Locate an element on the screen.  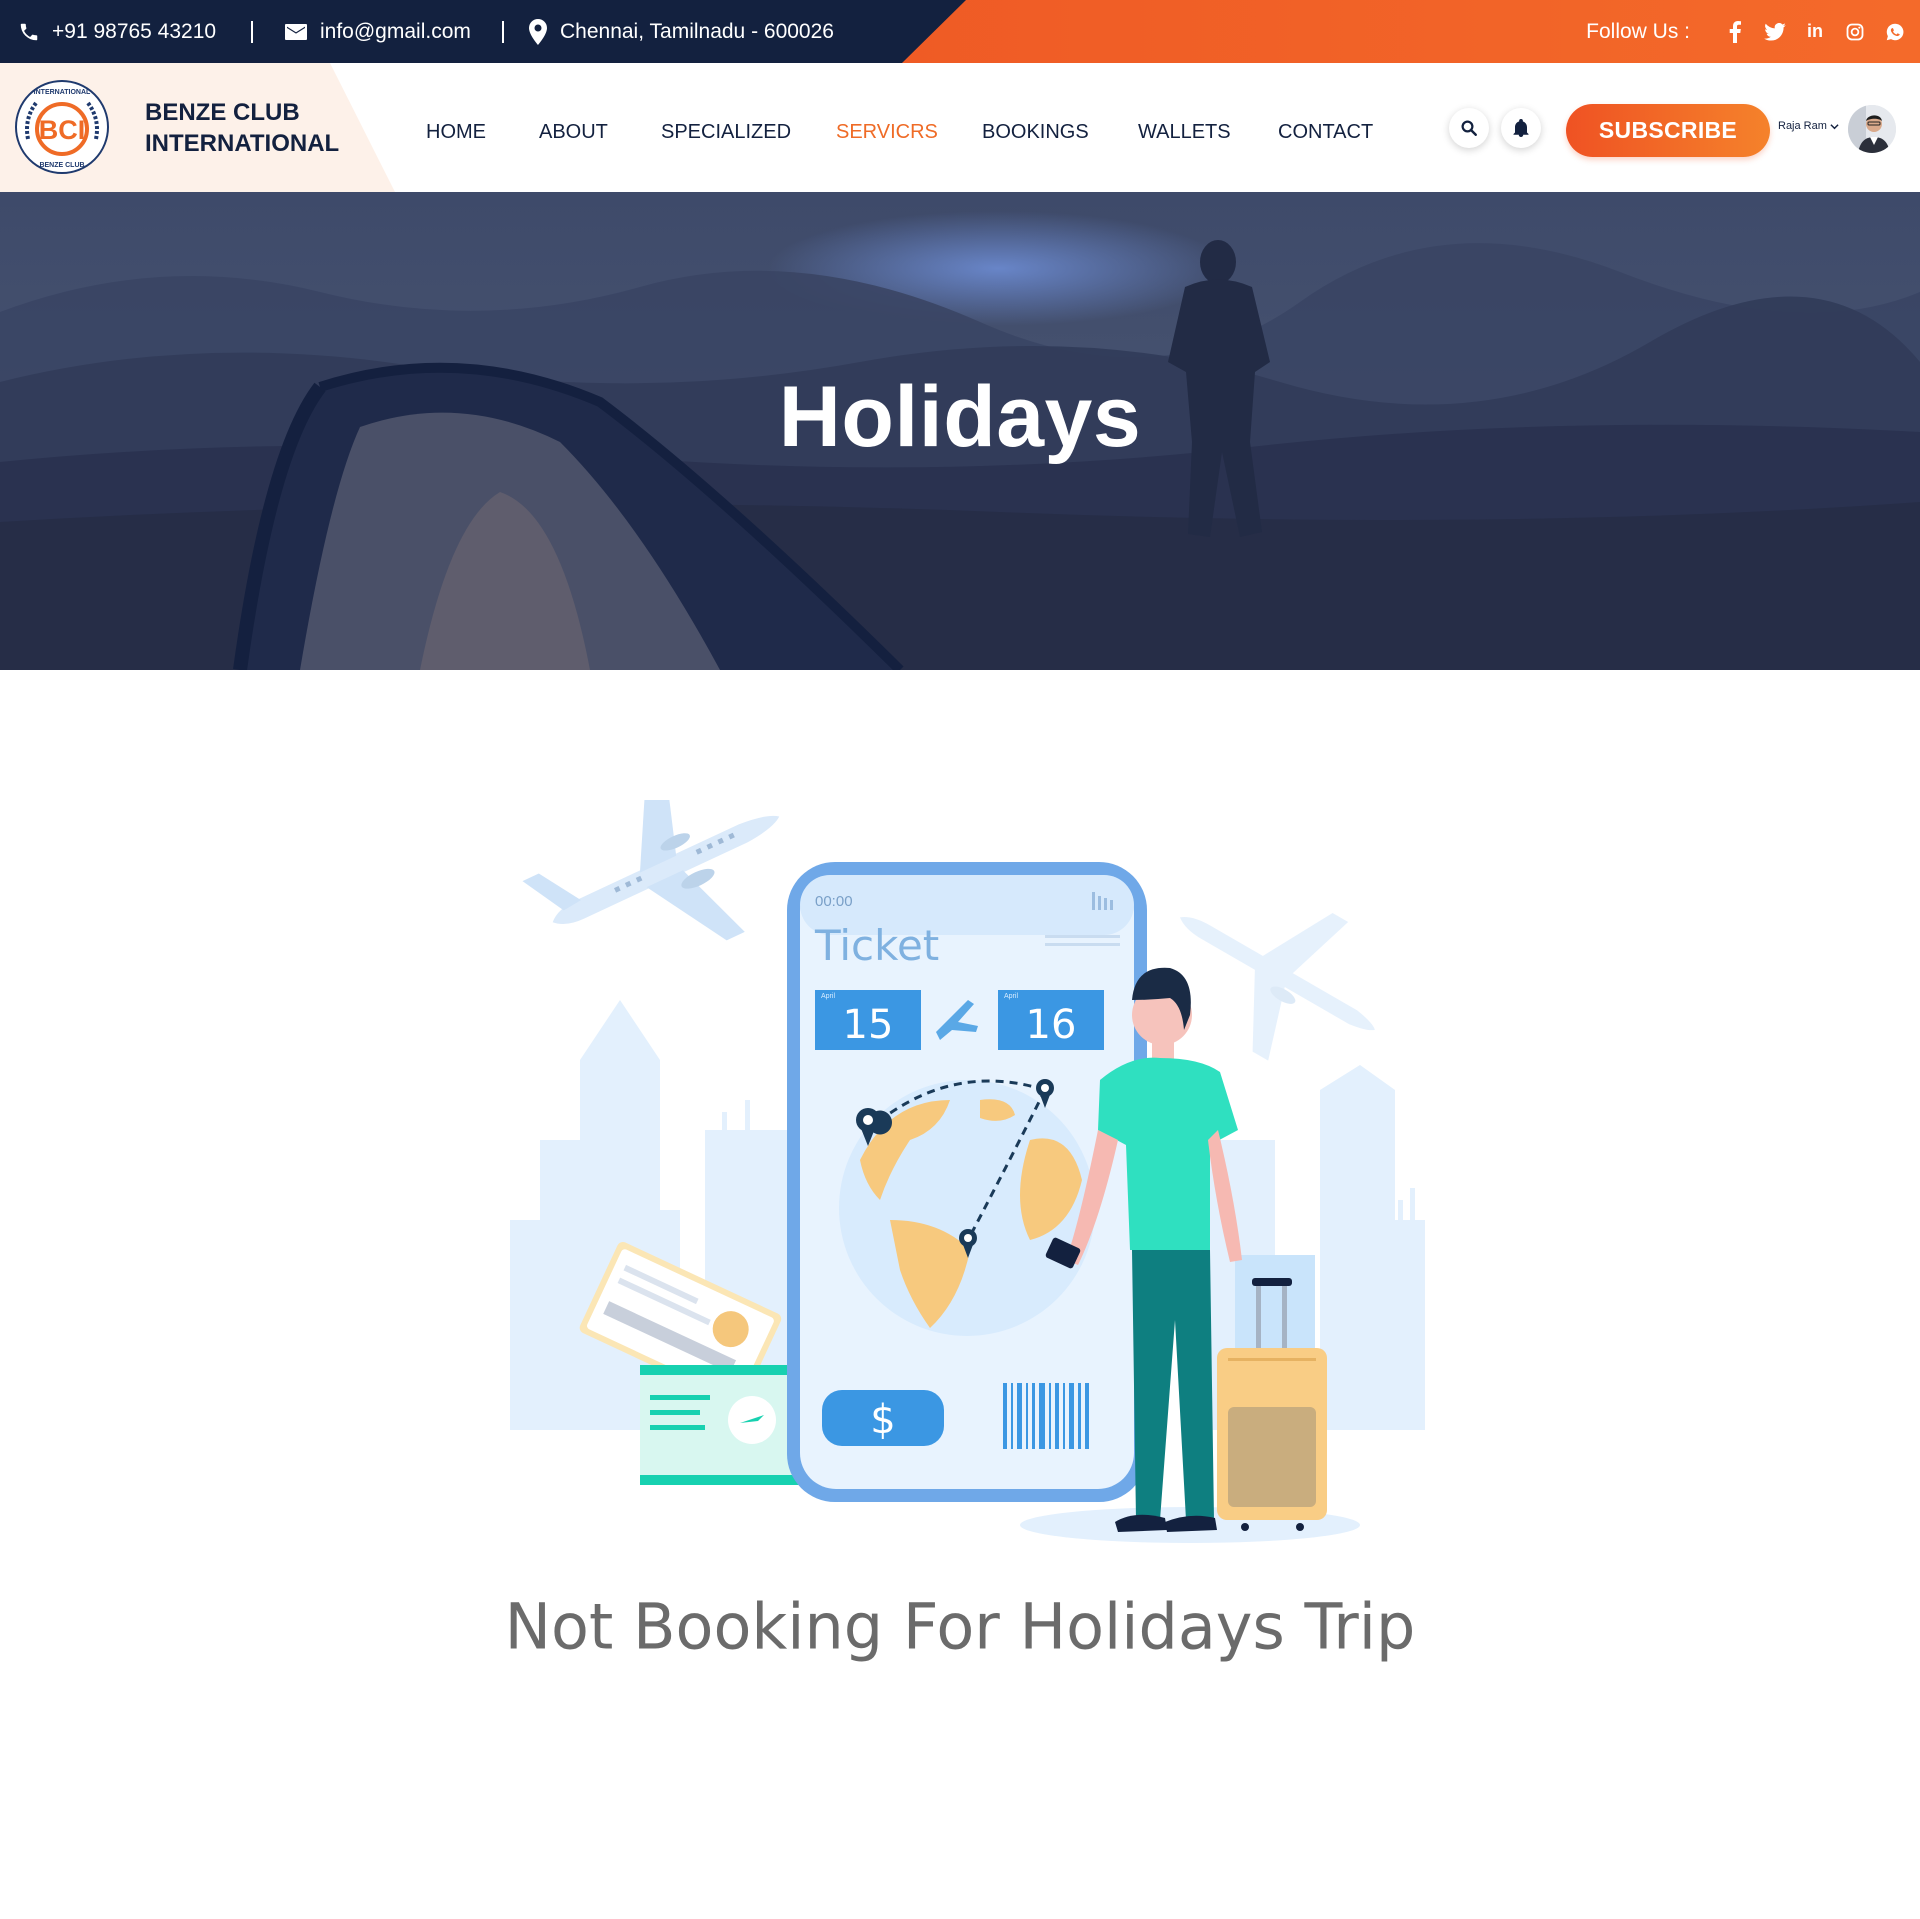
notification-button is located at coordinates (1521, 128).